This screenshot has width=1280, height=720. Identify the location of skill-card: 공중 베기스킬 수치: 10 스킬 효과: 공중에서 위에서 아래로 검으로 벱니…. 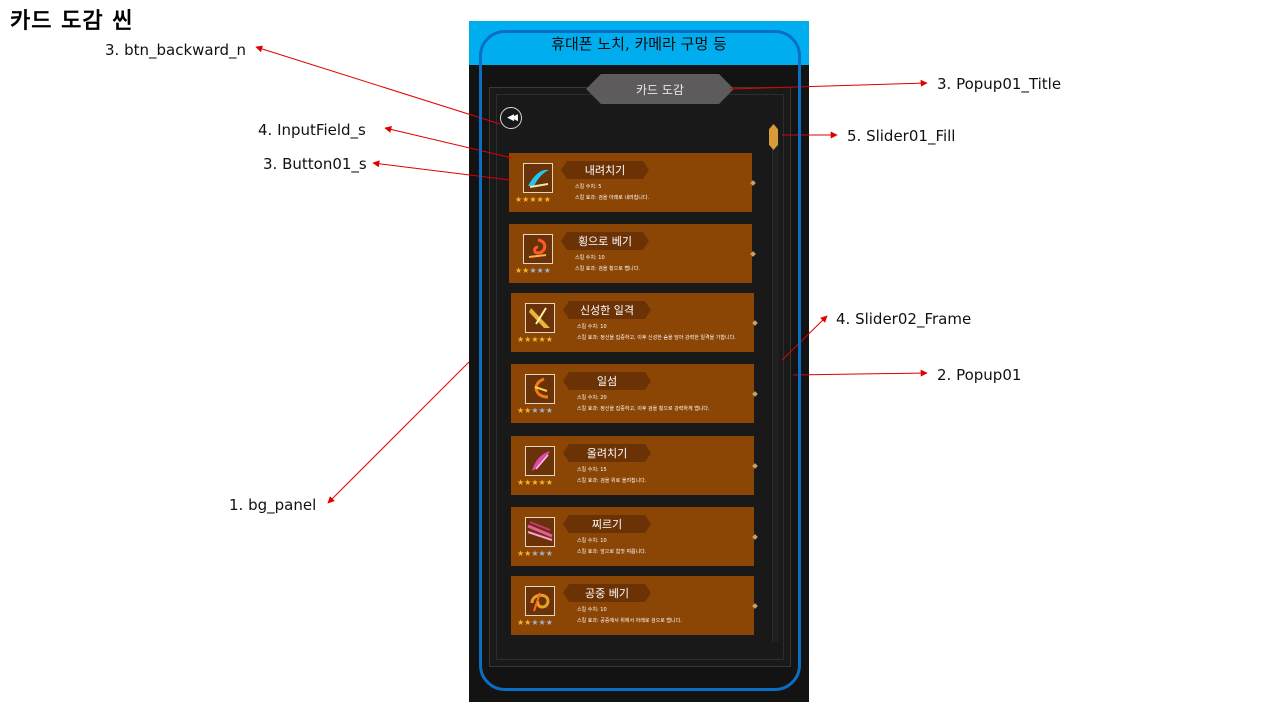
(632, 605).